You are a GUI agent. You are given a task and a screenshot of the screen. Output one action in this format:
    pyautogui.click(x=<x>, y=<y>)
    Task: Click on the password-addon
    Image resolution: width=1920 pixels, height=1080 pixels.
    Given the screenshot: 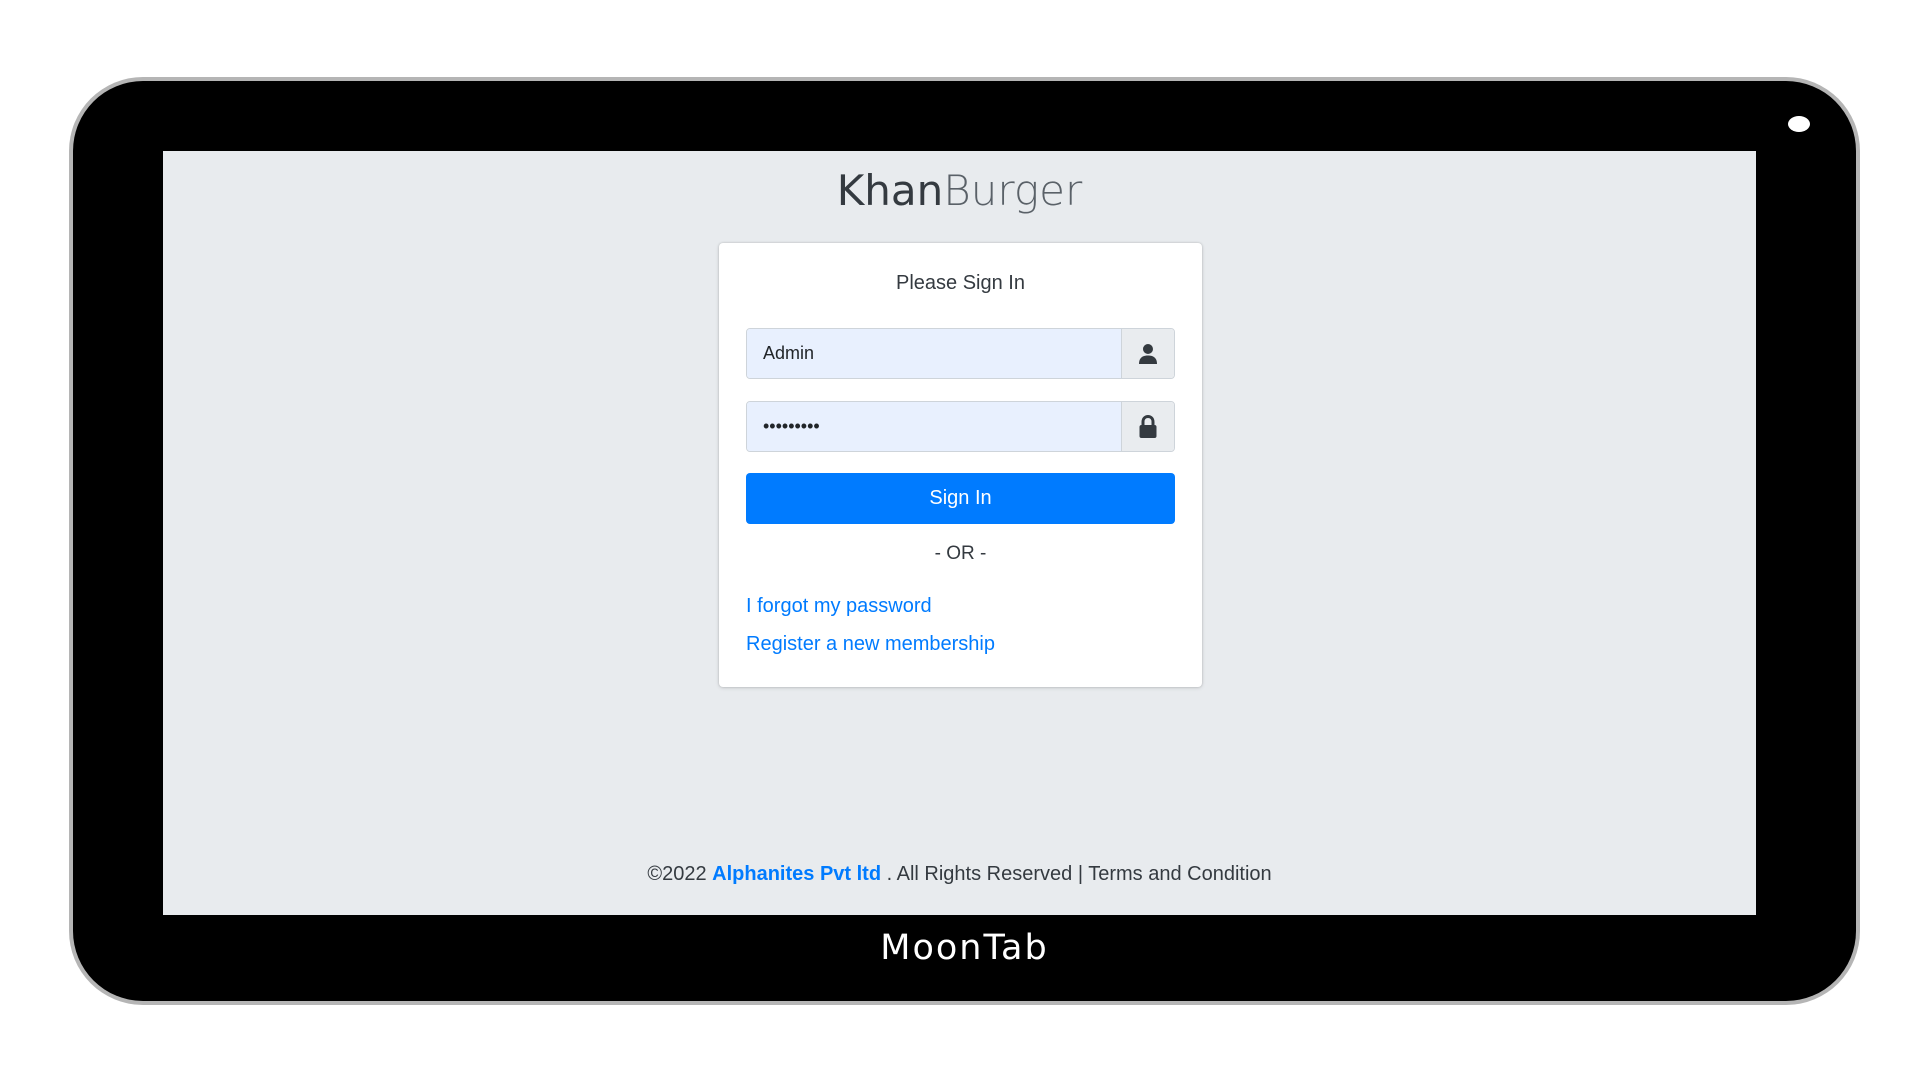 What is the action you would take?
    pyautogui.click(x=1147, y=426)
    